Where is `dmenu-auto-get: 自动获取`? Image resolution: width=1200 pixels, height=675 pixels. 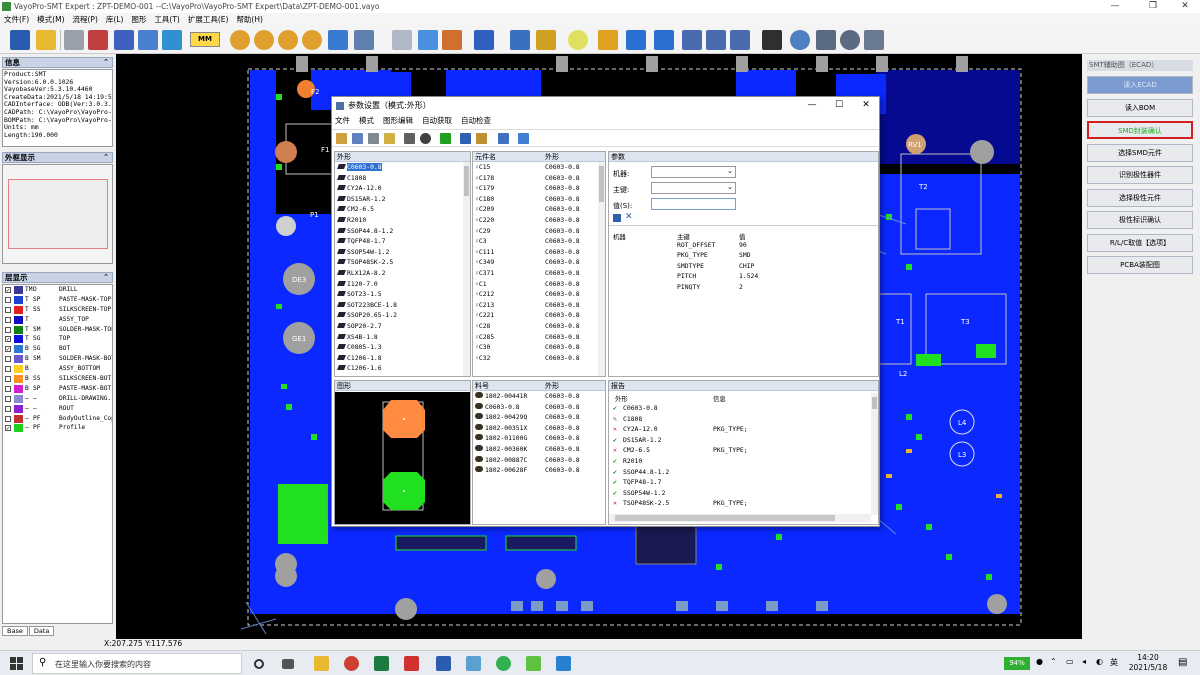
dmenu-auto-get: 自动获取 is located at coordinates (437, 120).